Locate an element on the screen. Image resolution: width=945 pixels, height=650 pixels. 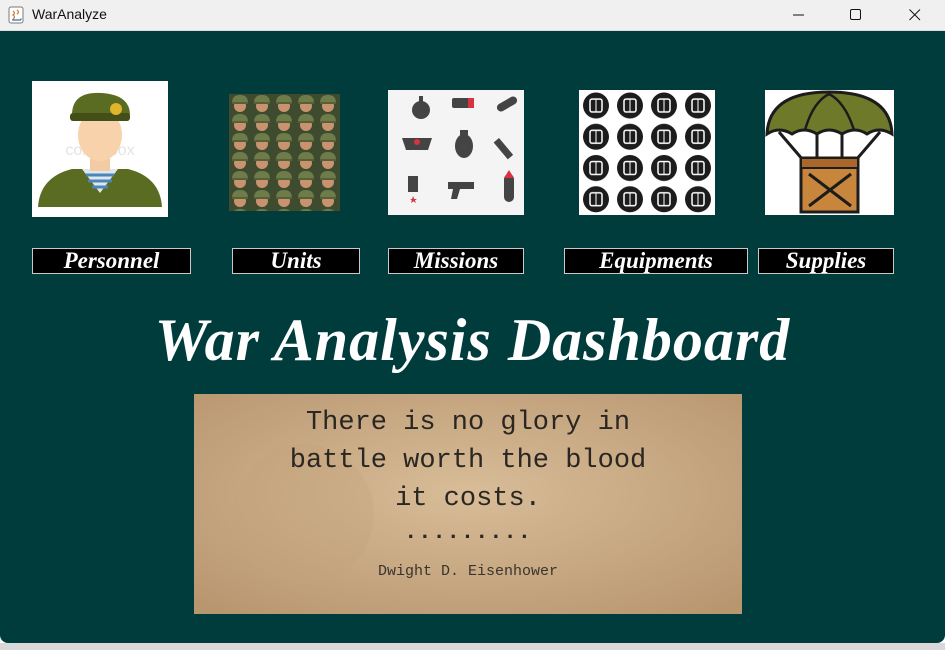
units-button: Units is located at coordinates (296, 261).